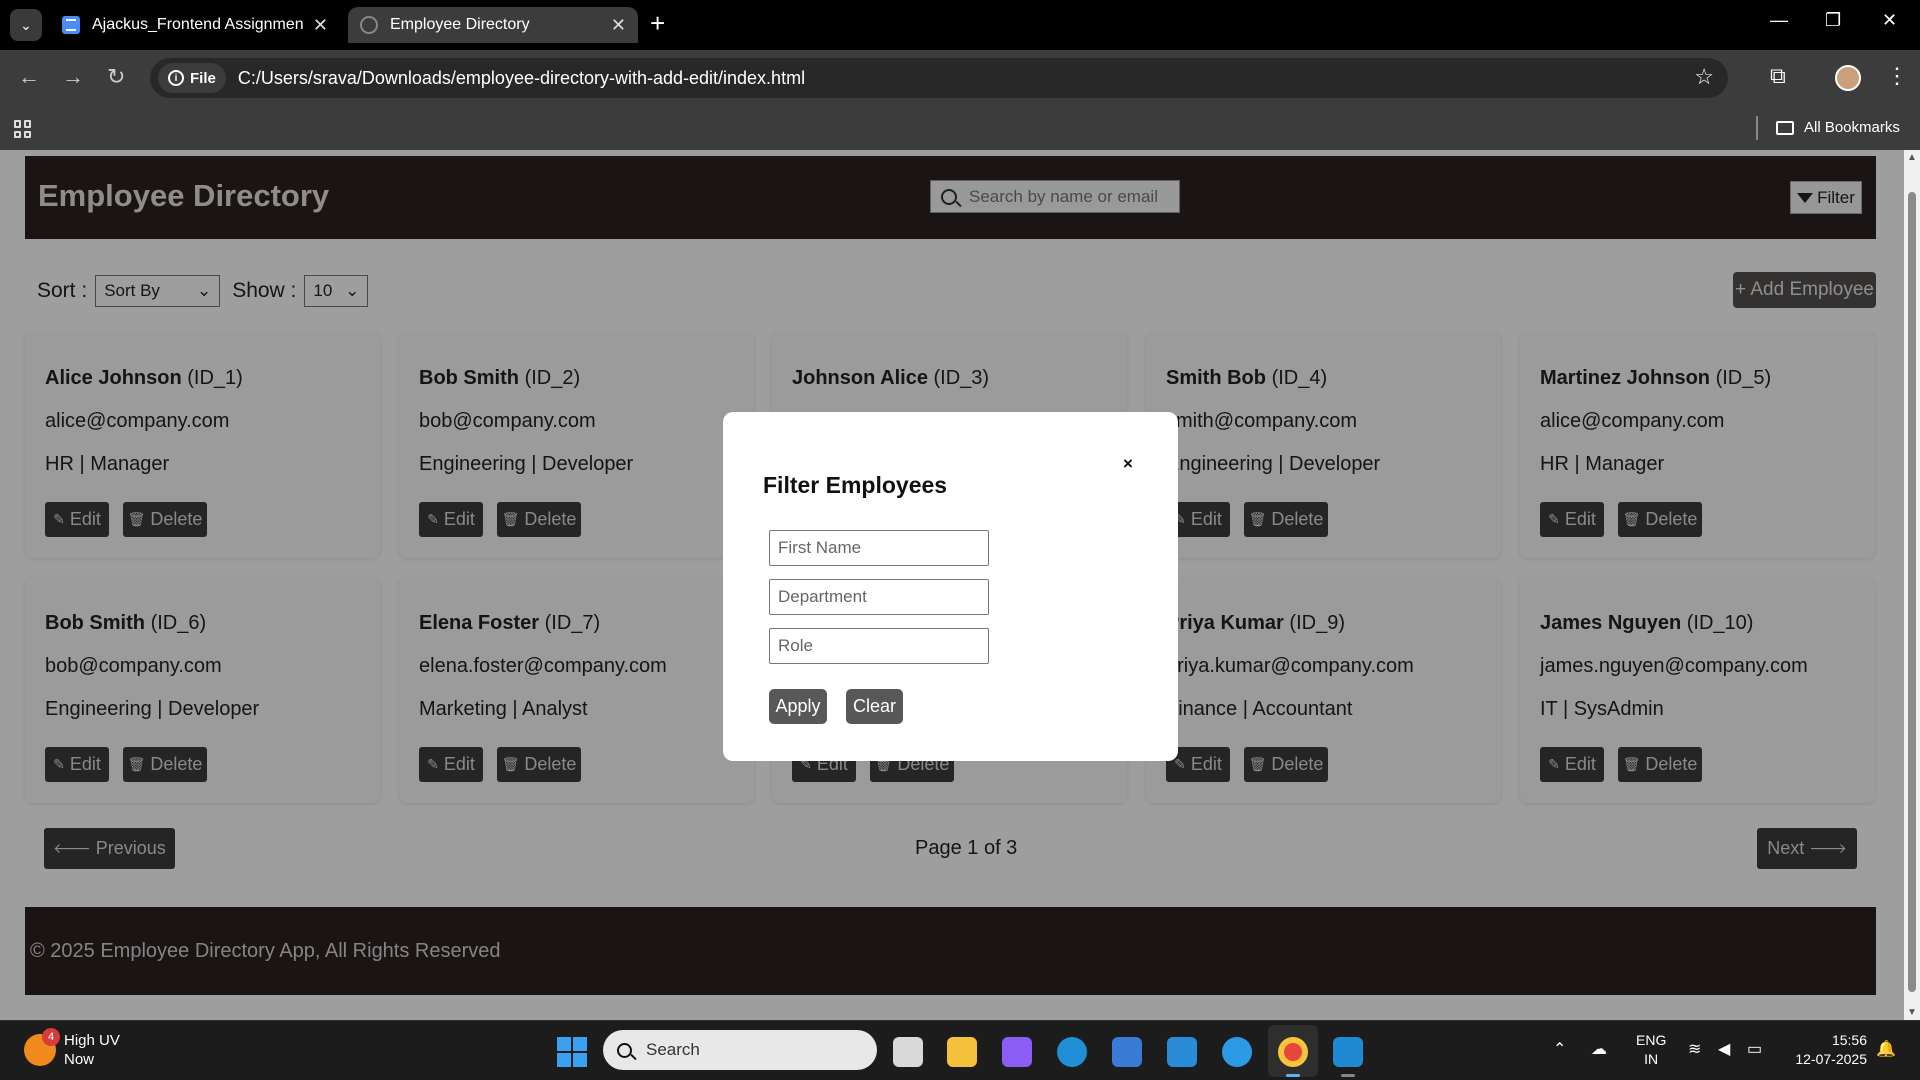  What do you see at coordinates (1704, 77) in the screenshot?
I see `bookmark-star-icon: ☆` at bounding box center [1704, 77].